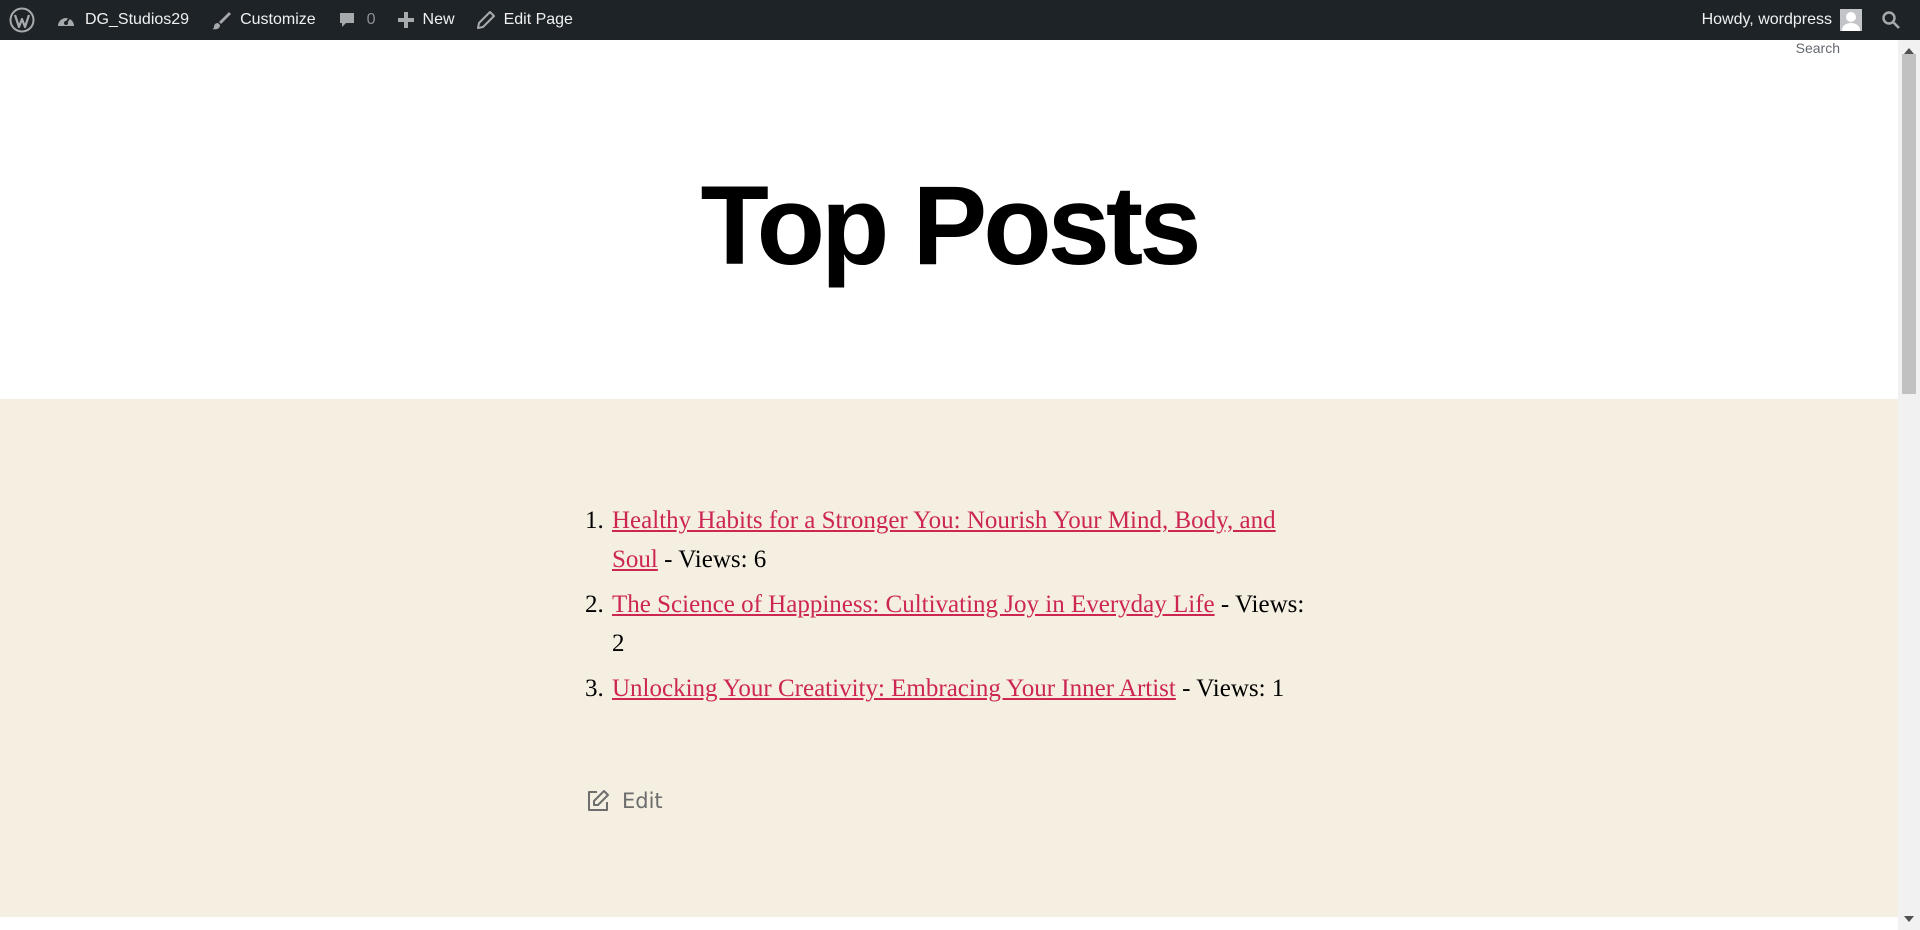 The image size is (1920, 930). Describe the element at coordinates (438, 19) in the screenshot. I see `new-label: New` at that location.